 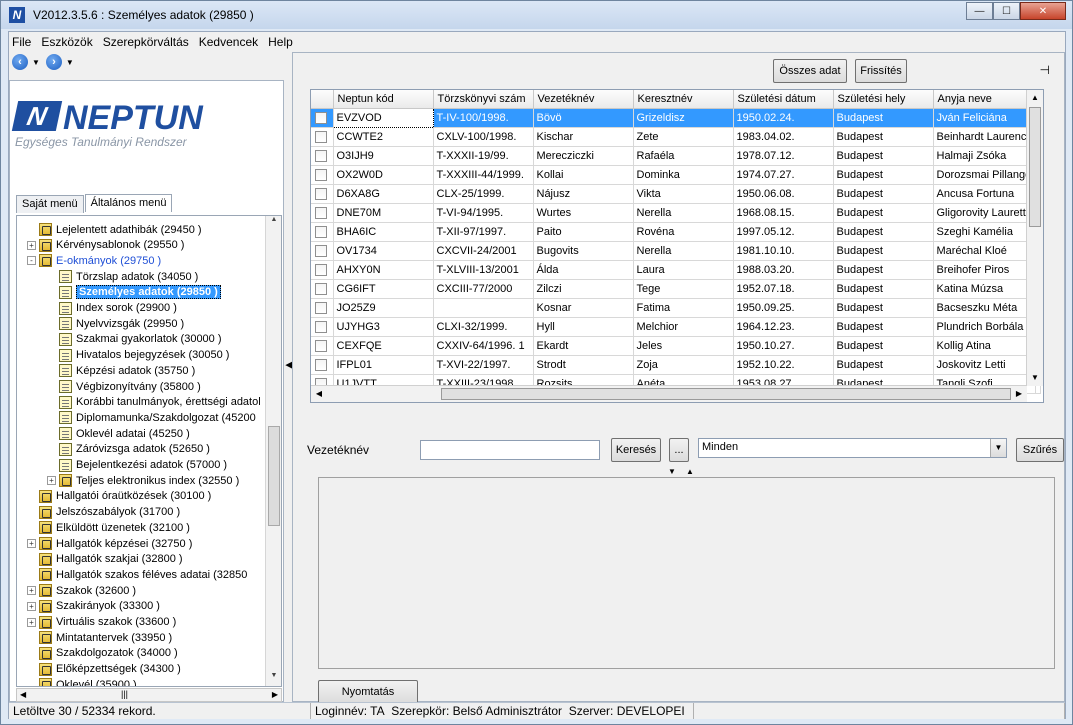 I want to click on grid-hscroll-thumb, so click(x=726, y=394).